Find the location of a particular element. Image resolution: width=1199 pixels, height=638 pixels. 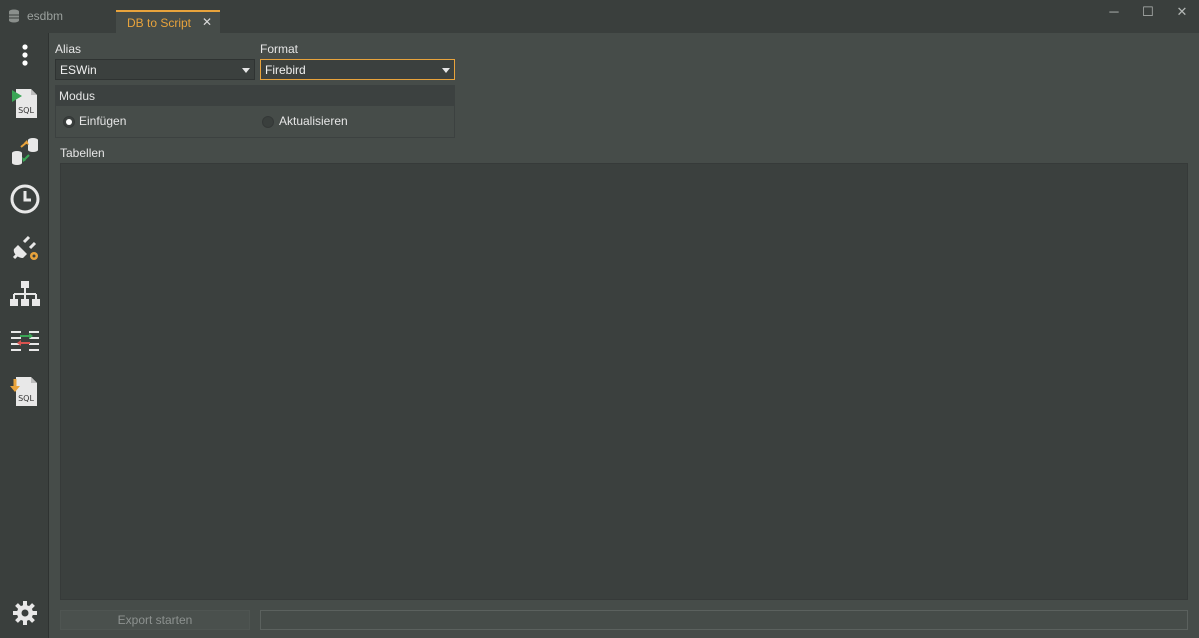

alias-dropdown: ESWin is located at coordinates (155, 69).